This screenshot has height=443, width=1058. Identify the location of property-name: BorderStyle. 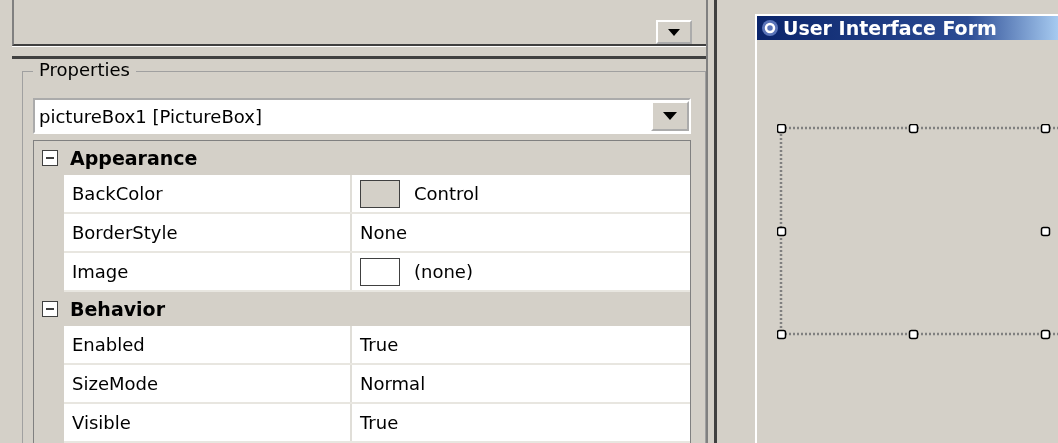
(208, 232).